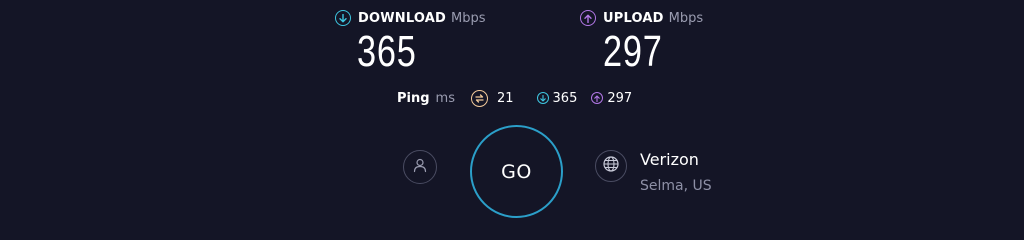 The height and width of the screenshot is (240, 1024). Describe the element at coordinates (505, 98) in the screenshot. I see `ping-value: 21` at that location.